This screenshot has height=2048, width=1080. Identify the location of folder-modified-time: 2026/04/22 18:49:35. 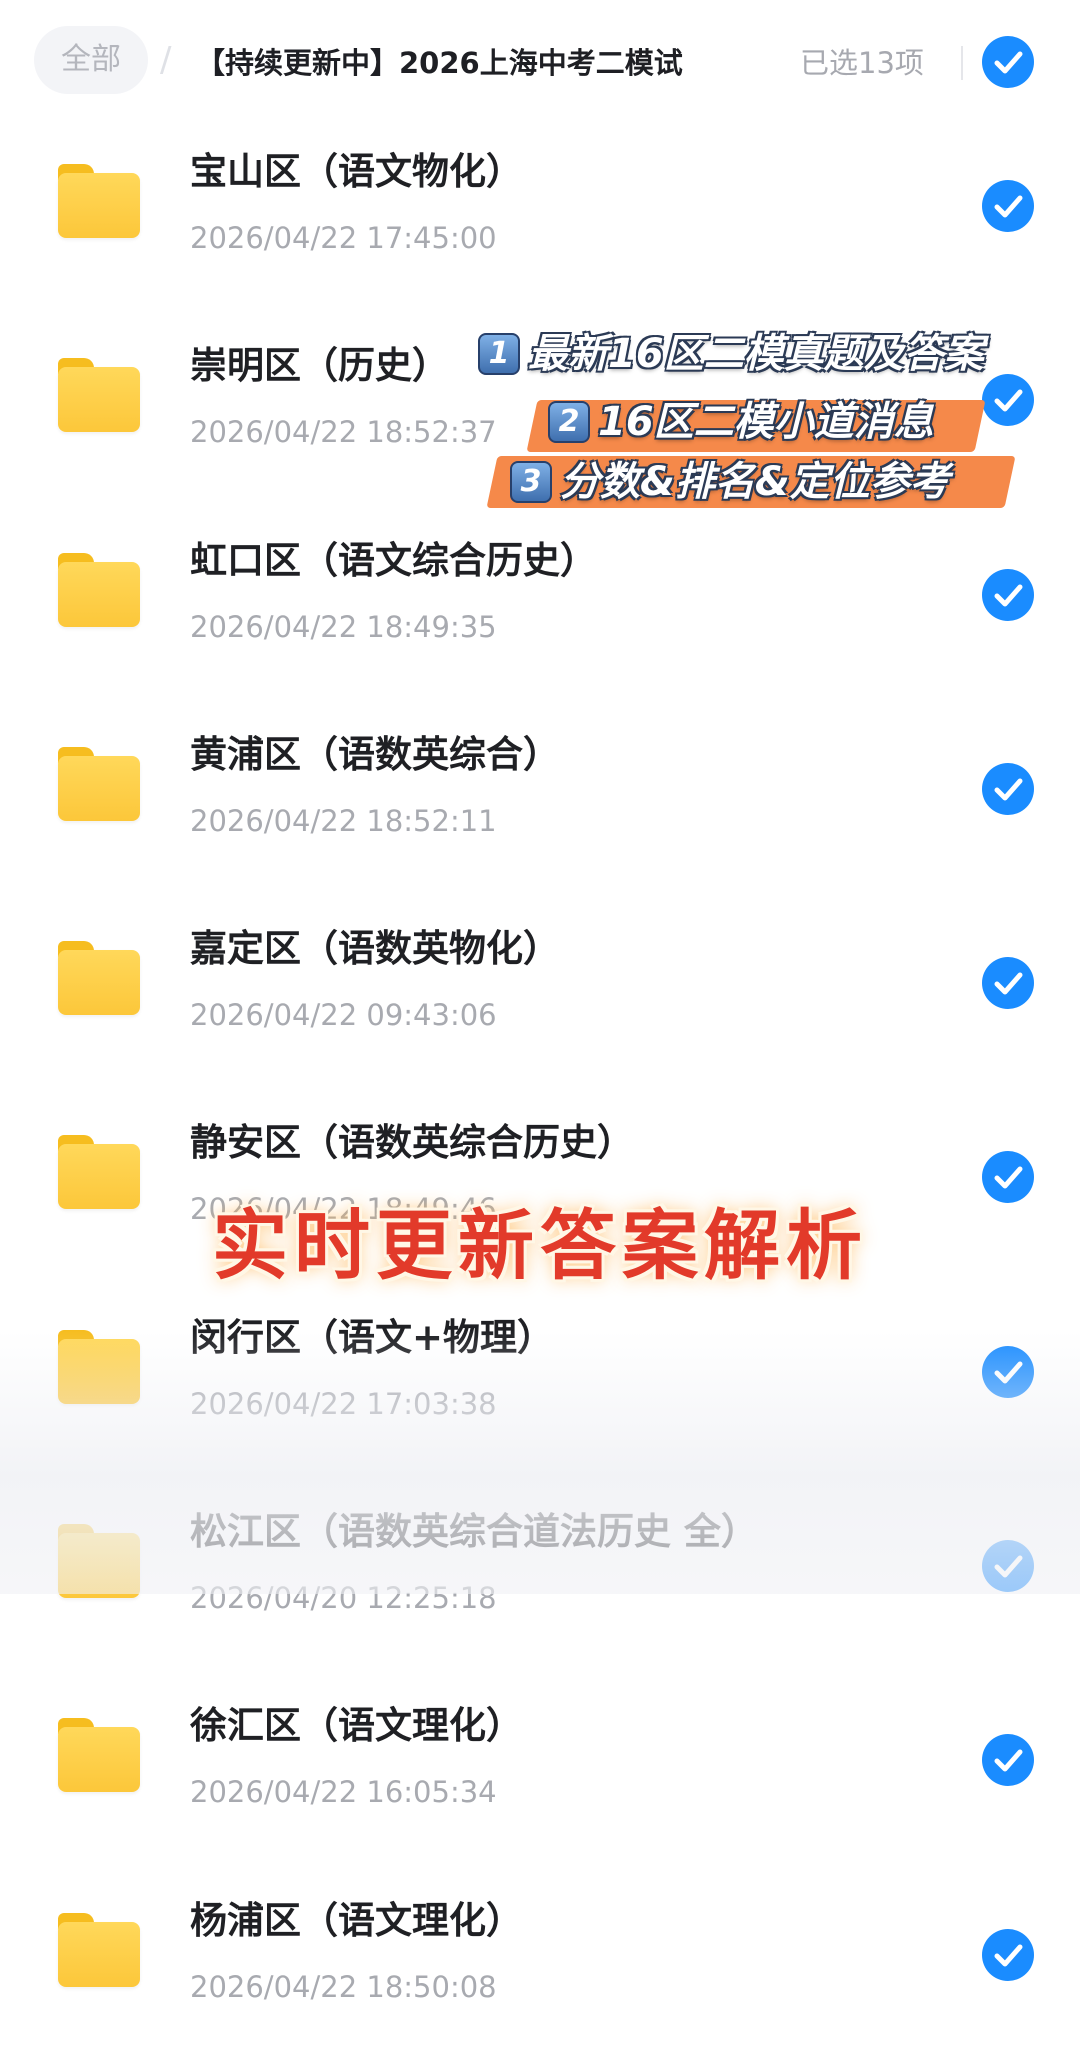
(343, 626).